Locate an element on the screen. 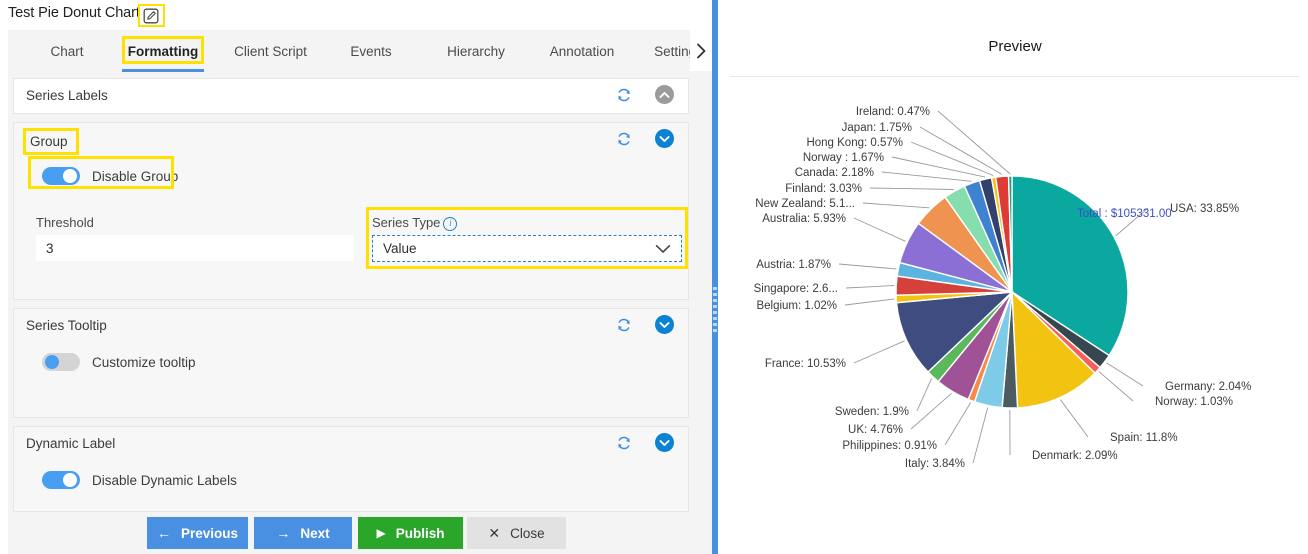 The image size is (1308, 554). customize-tooltip-toggle is located at coordinates (61, 362).